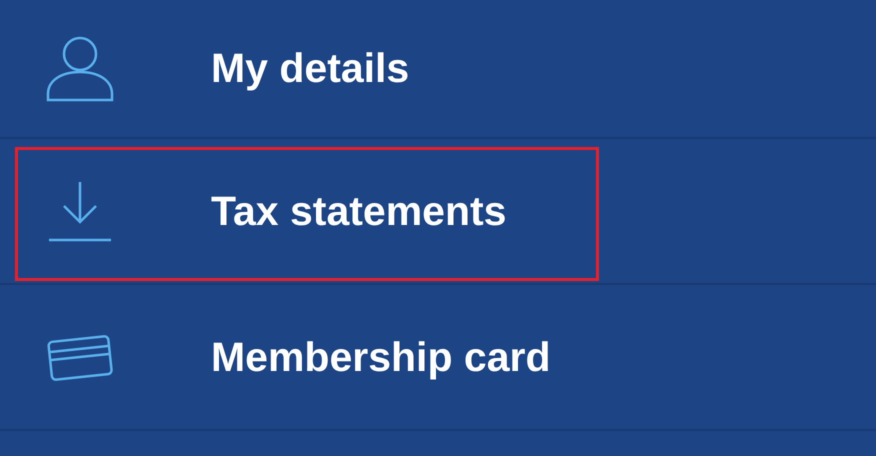 Image resolution: width=876 pixels, height=456 pixels. Describe the element at coordinates (275, 357) in the screenshot. I see `menu-item: Membership card` at that location.